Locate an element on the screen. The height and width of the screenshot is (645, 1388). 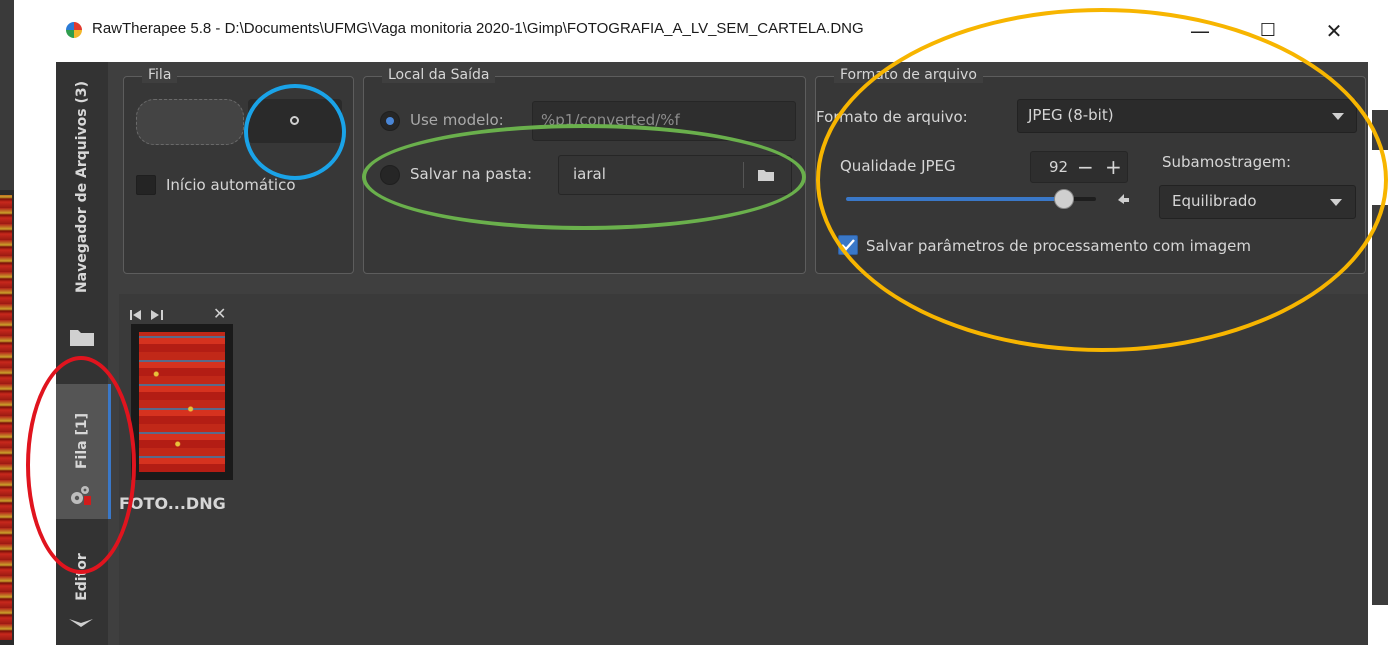
format-group-label: Formato de arquivo is located at coordinates (908, 75).